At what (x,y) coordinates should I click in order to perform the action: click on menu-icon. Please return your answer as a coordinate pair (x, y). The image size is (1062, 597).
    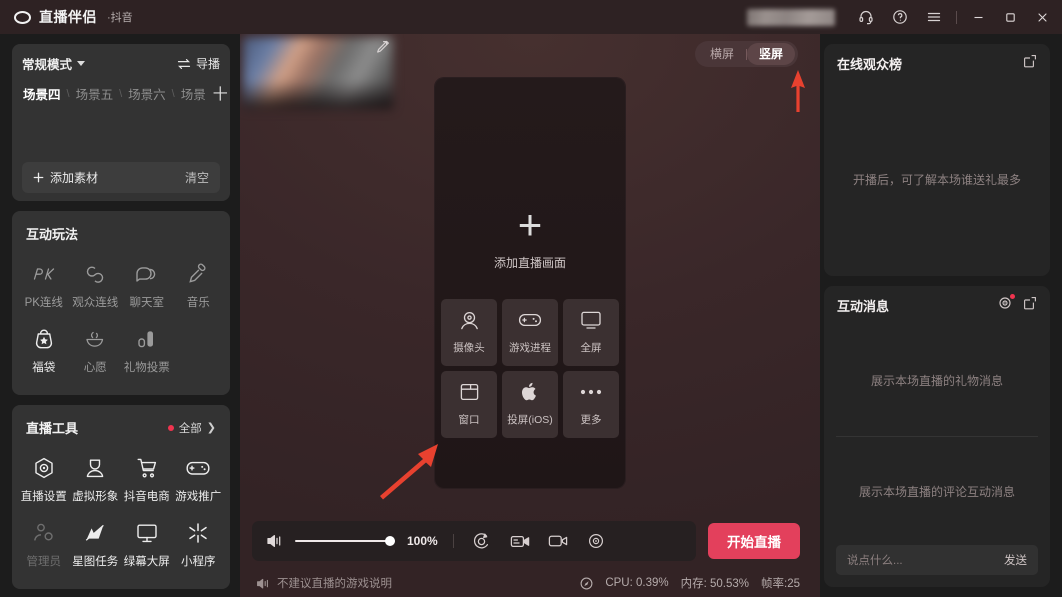
    Looking at the image, I should click on (934, 17).